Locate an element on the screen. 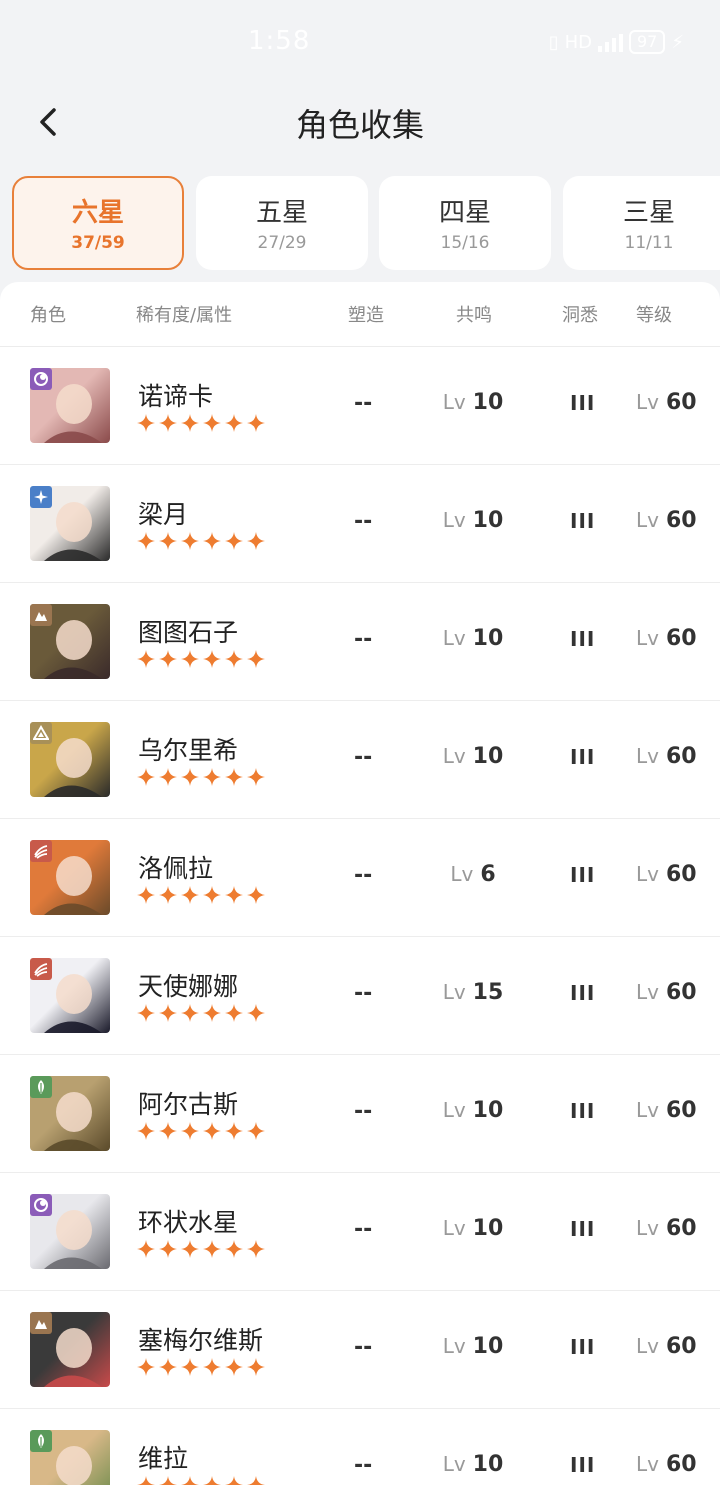 The image size is (720, 1485). character-name: 维拉 is located at coordinates (163, 1458).